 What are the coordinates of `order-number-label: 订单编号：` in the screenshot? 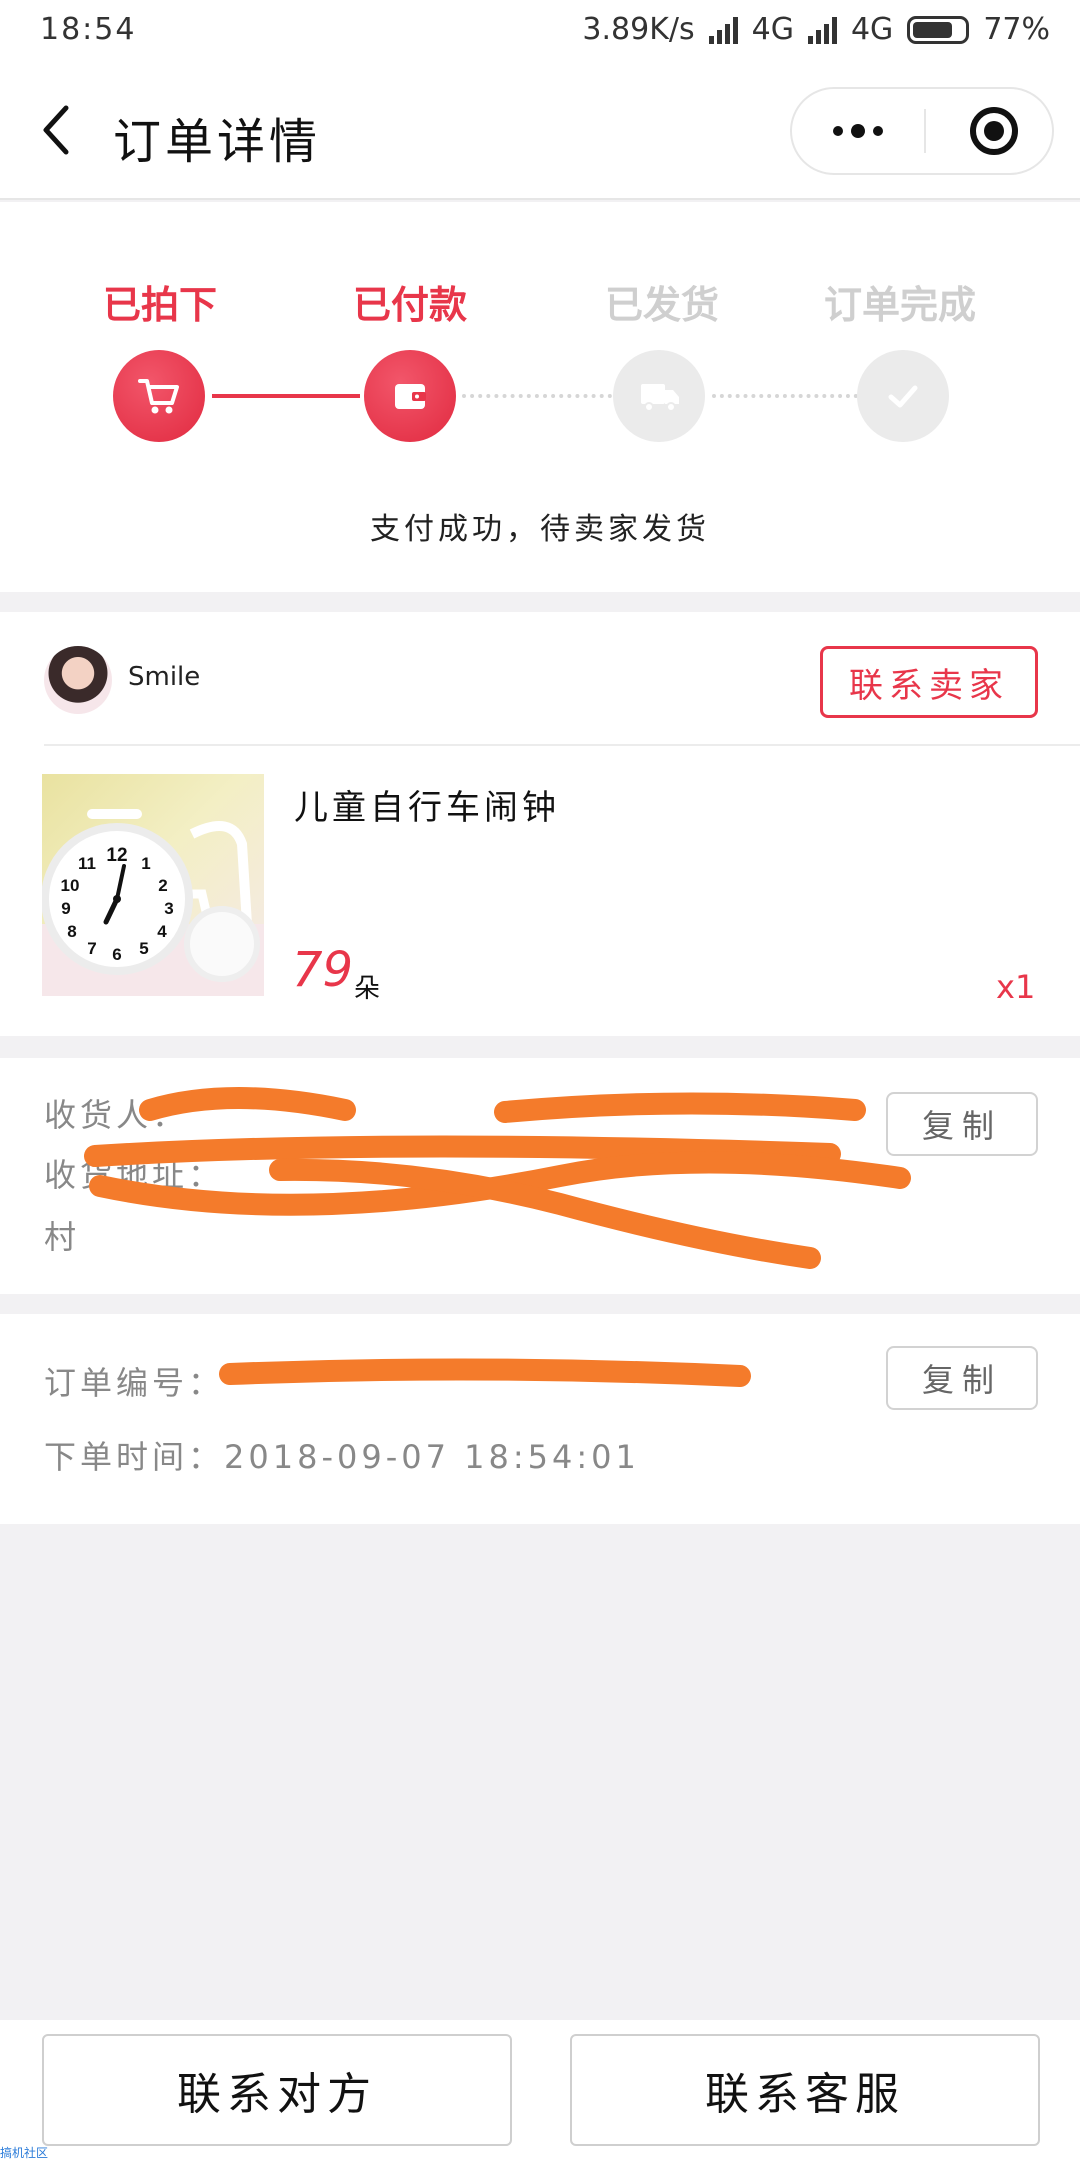 It's located at (134, 1383).